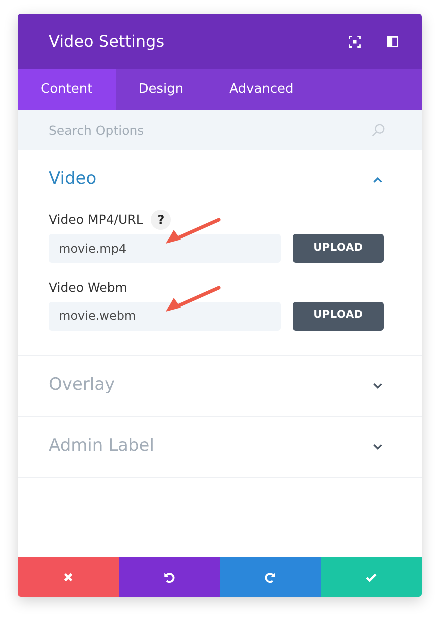 The image size is (441, 620). I want to click on field-label: Video Webm, so click(88, 288).